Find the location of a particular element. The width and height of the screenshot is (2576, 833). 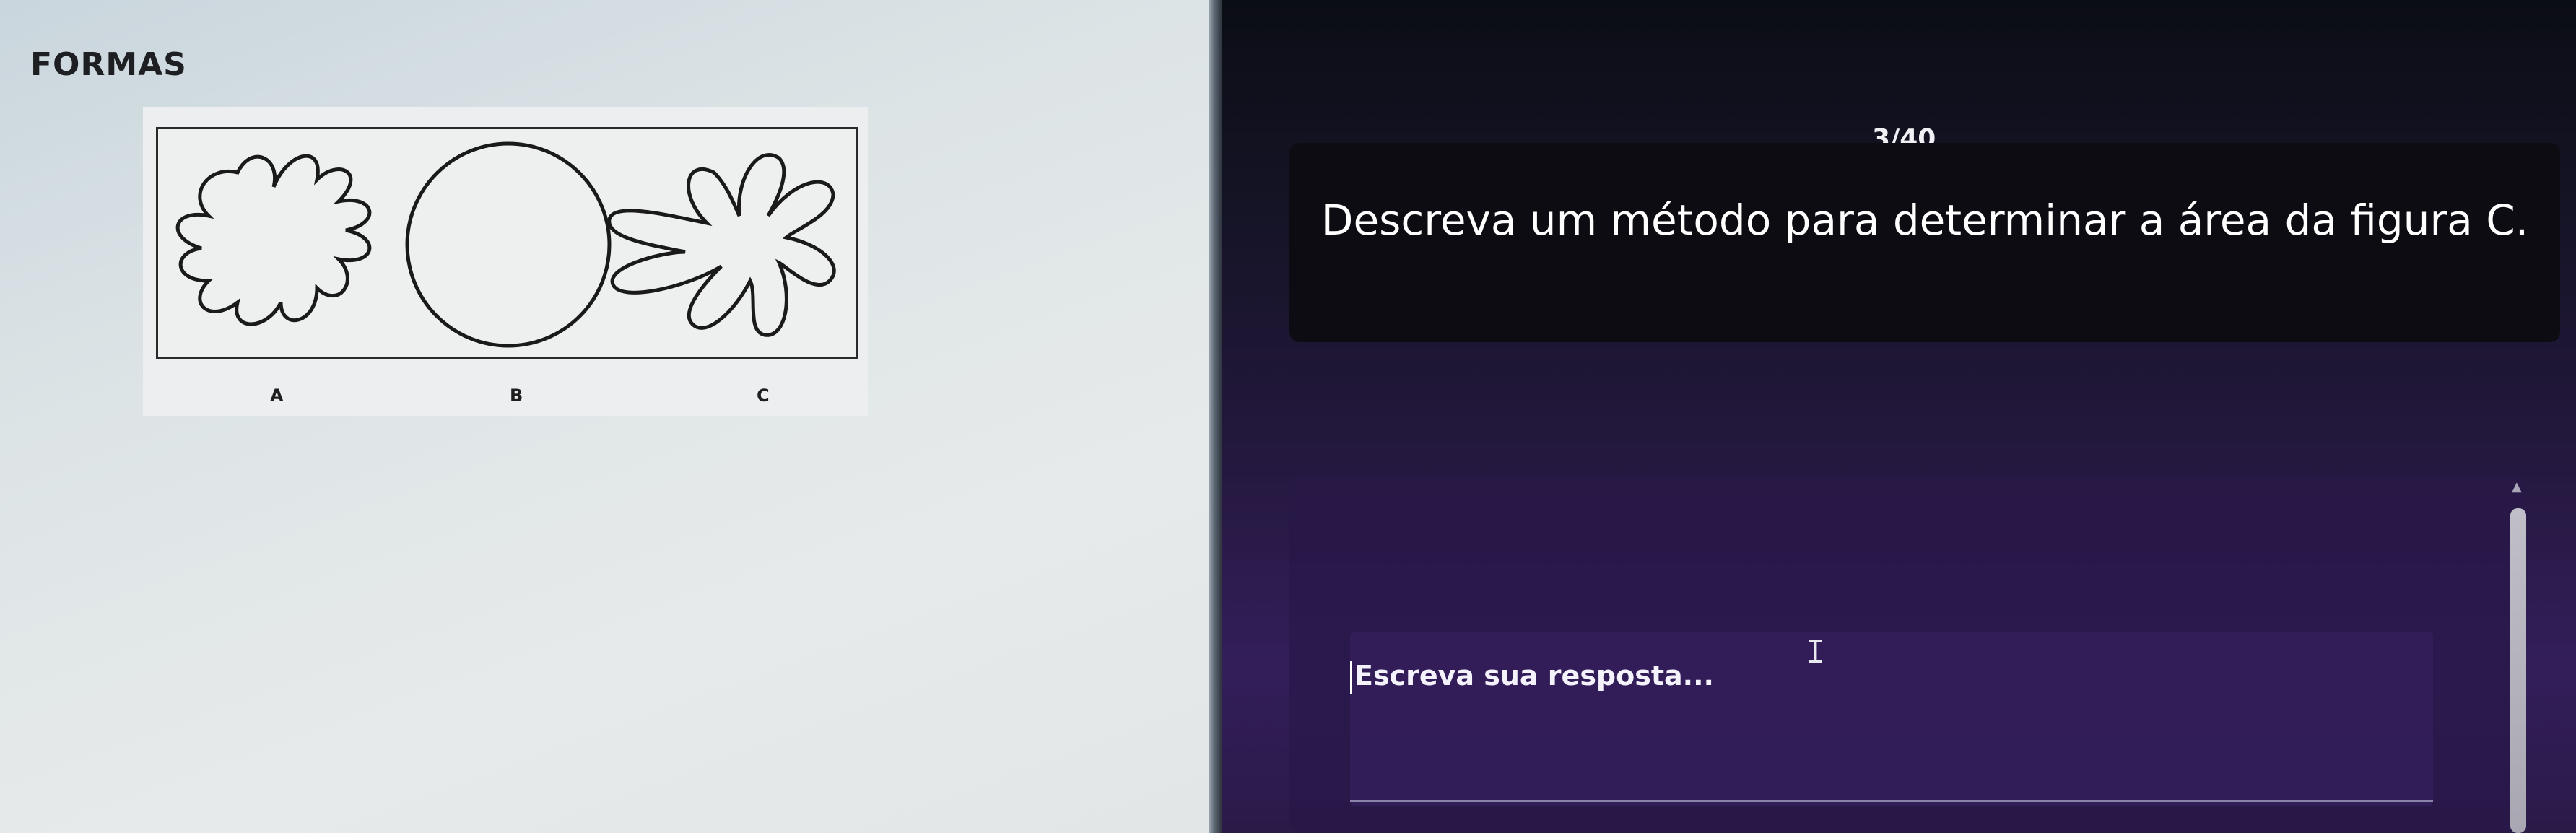

figure-label-c: C is located at coordinates (763, 395).